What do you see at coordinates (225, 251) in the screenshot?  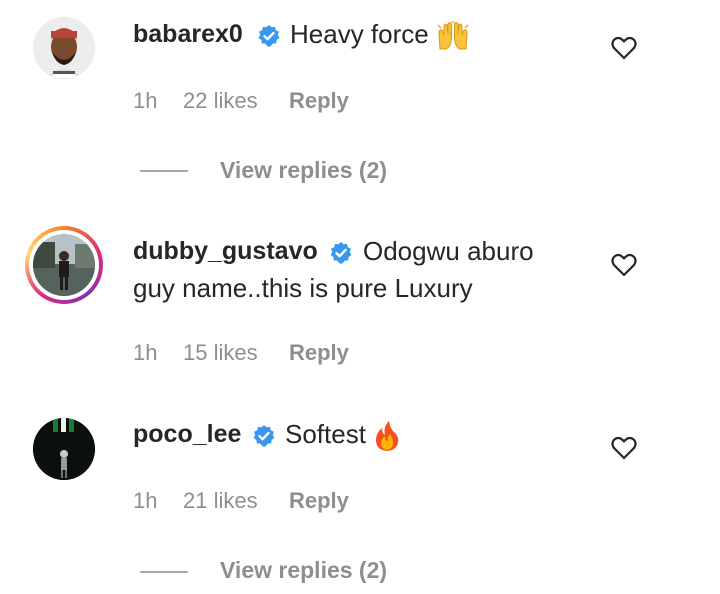 I see `username: dubby_gustavo` at bounding box center [225, 251].